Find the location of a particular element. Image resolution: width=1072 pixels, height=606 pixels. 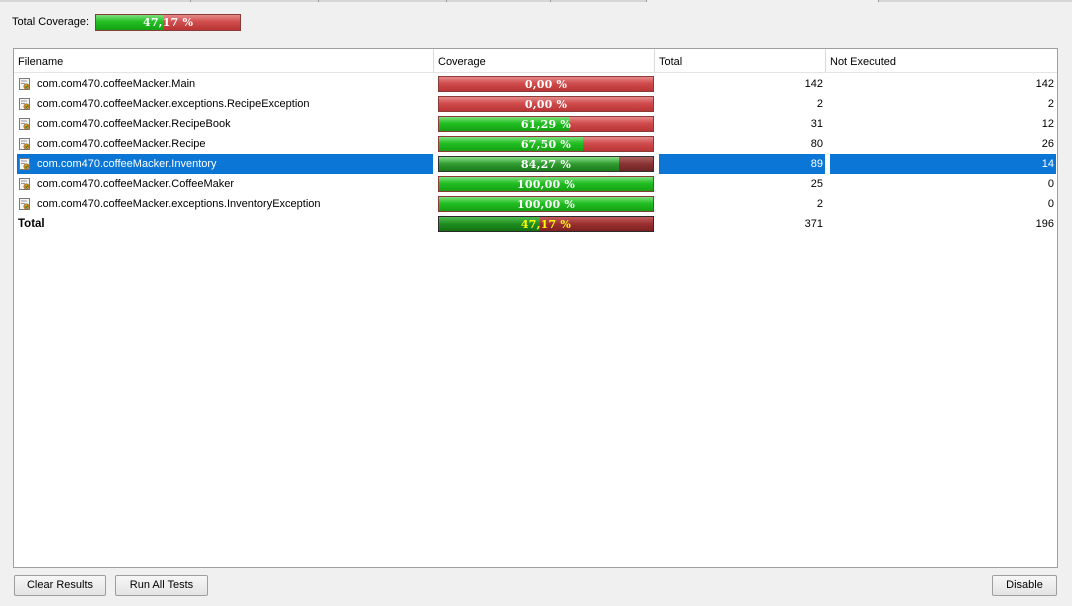

tab-active is located at coordinates (763, 1).